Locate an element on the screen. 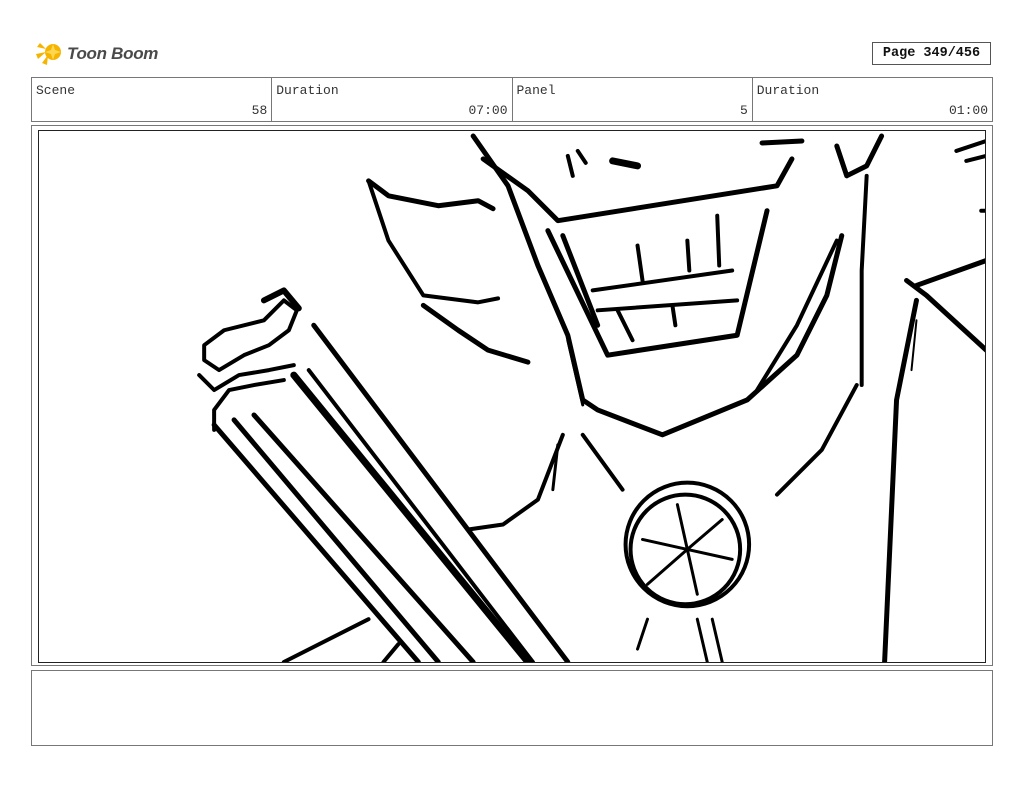 Image resolution: width=1024 pixels, height=793 pixels. panel-cell: Panel 5 is located at coordinates (633, 99).